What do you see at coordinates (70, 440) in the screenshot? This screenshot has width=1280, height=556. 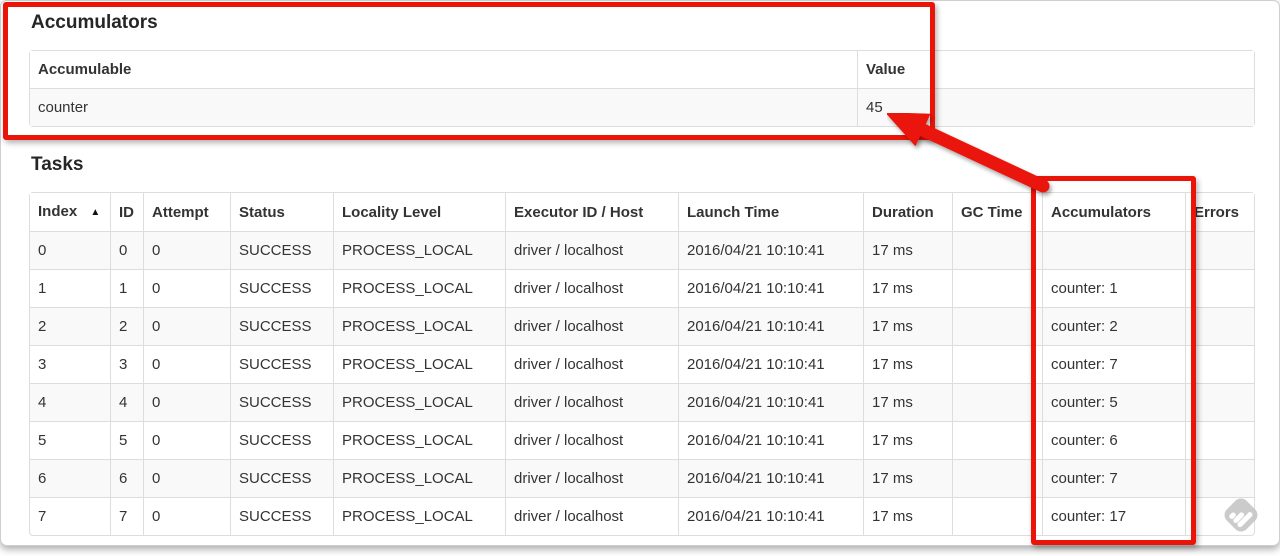 I see `cell-index: 5` at bounding box center [70, 440].